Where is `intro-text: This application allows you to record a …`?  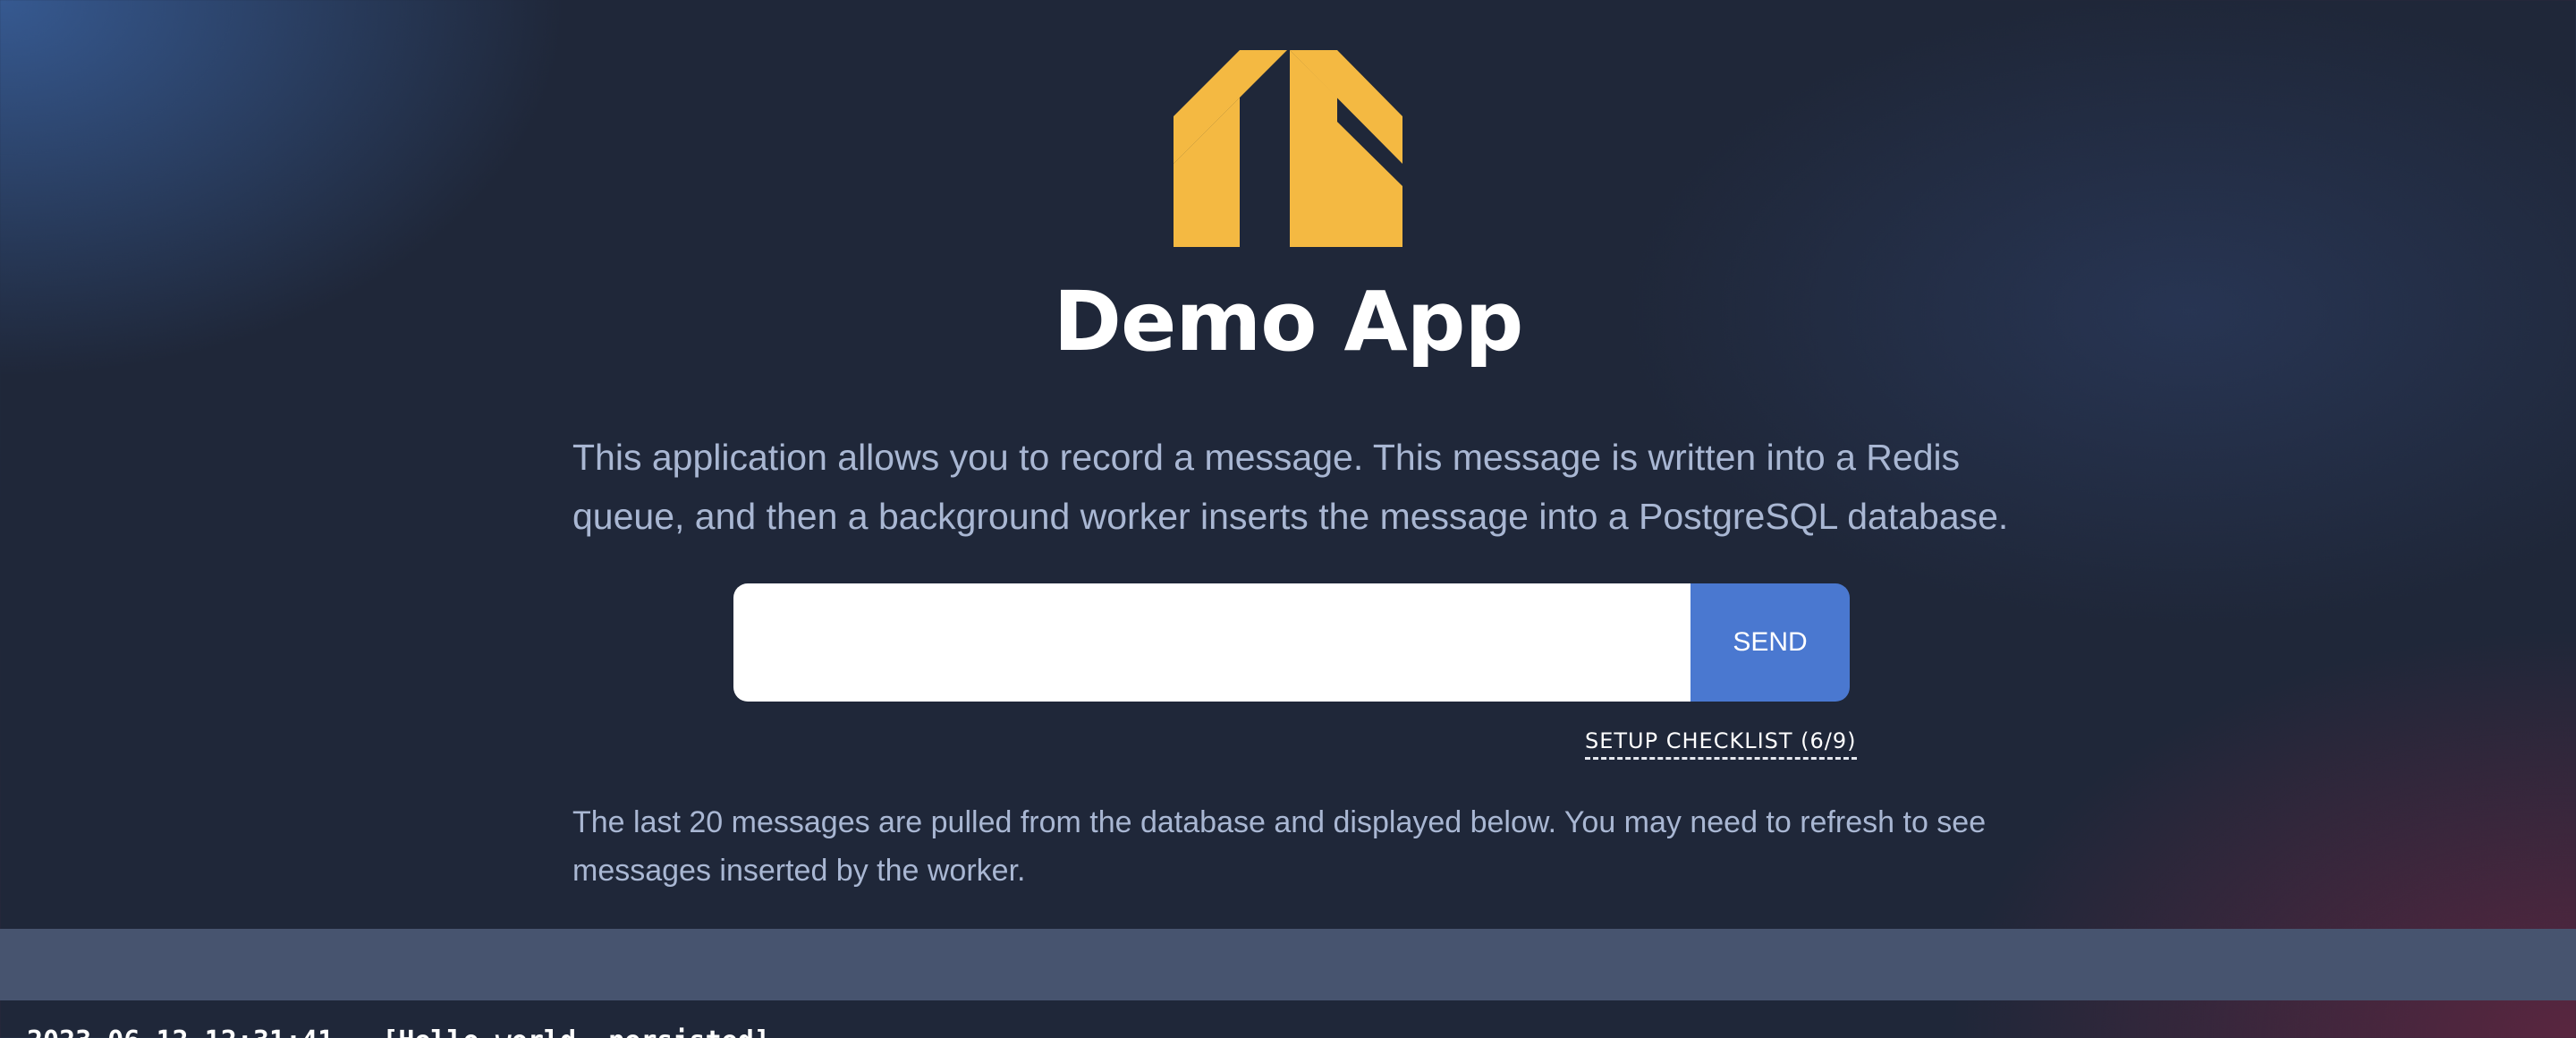 intro-text: This application allows you to record a … is located at coordinates (1290, 487).